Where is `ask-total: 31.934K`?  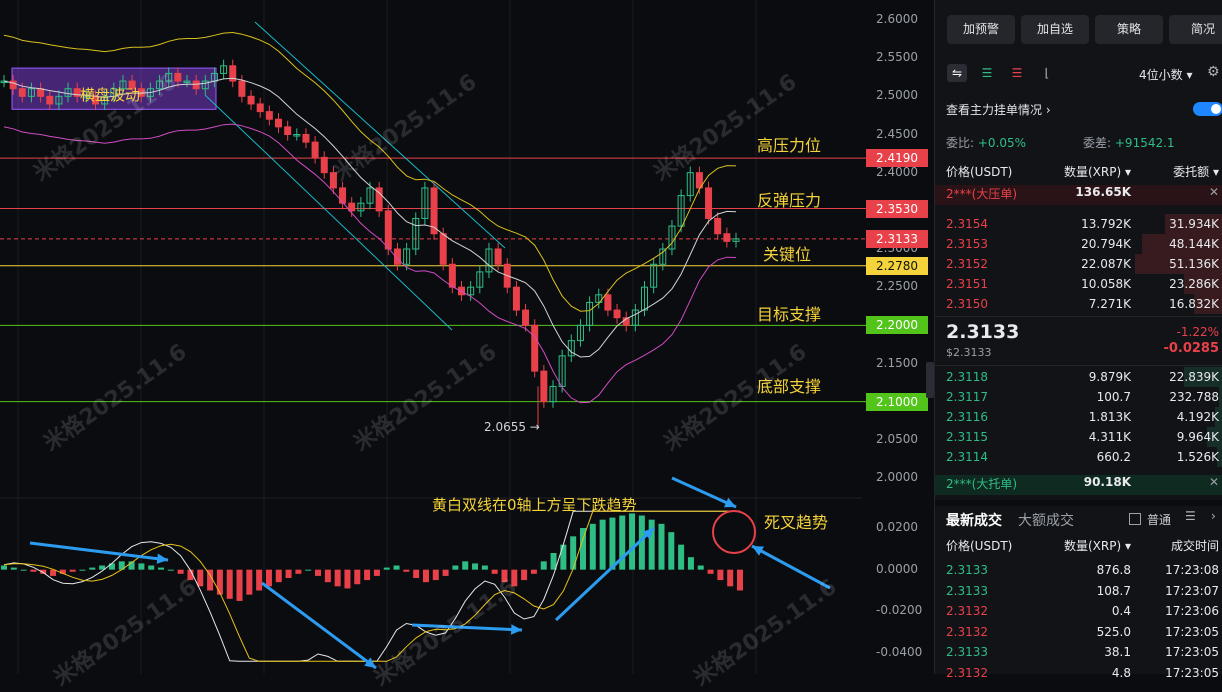 ask-total: 31.934K is located at coordinates (1194, 224).